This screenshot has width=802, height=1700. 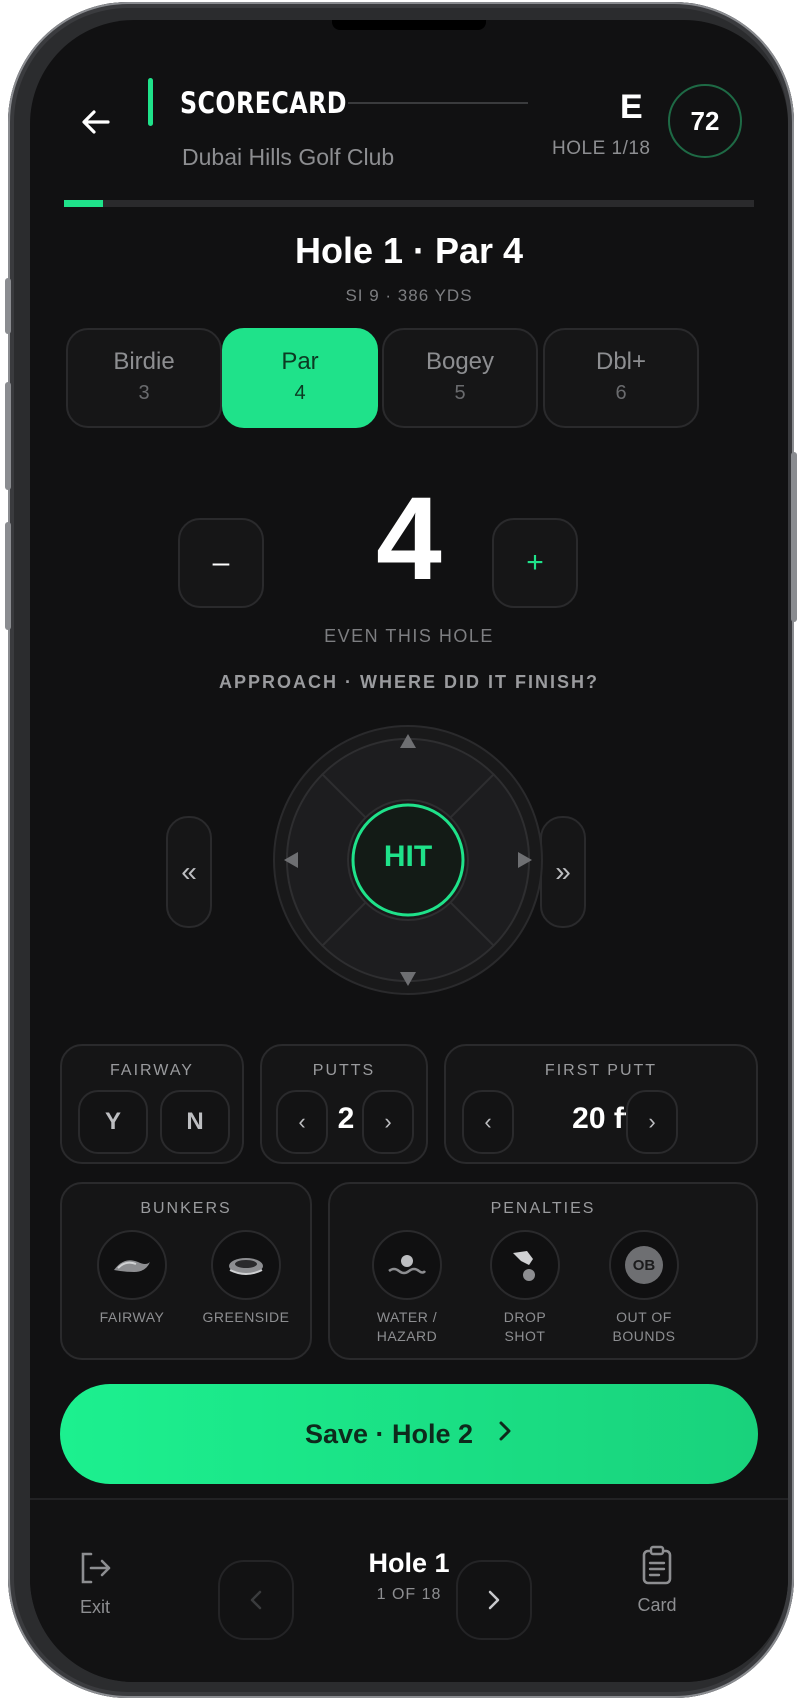 What do you see at coordinates (152, 1070) in the screenshot?
I see `fairway-label: FAIRWAY` at bounding box center [152, 1070].